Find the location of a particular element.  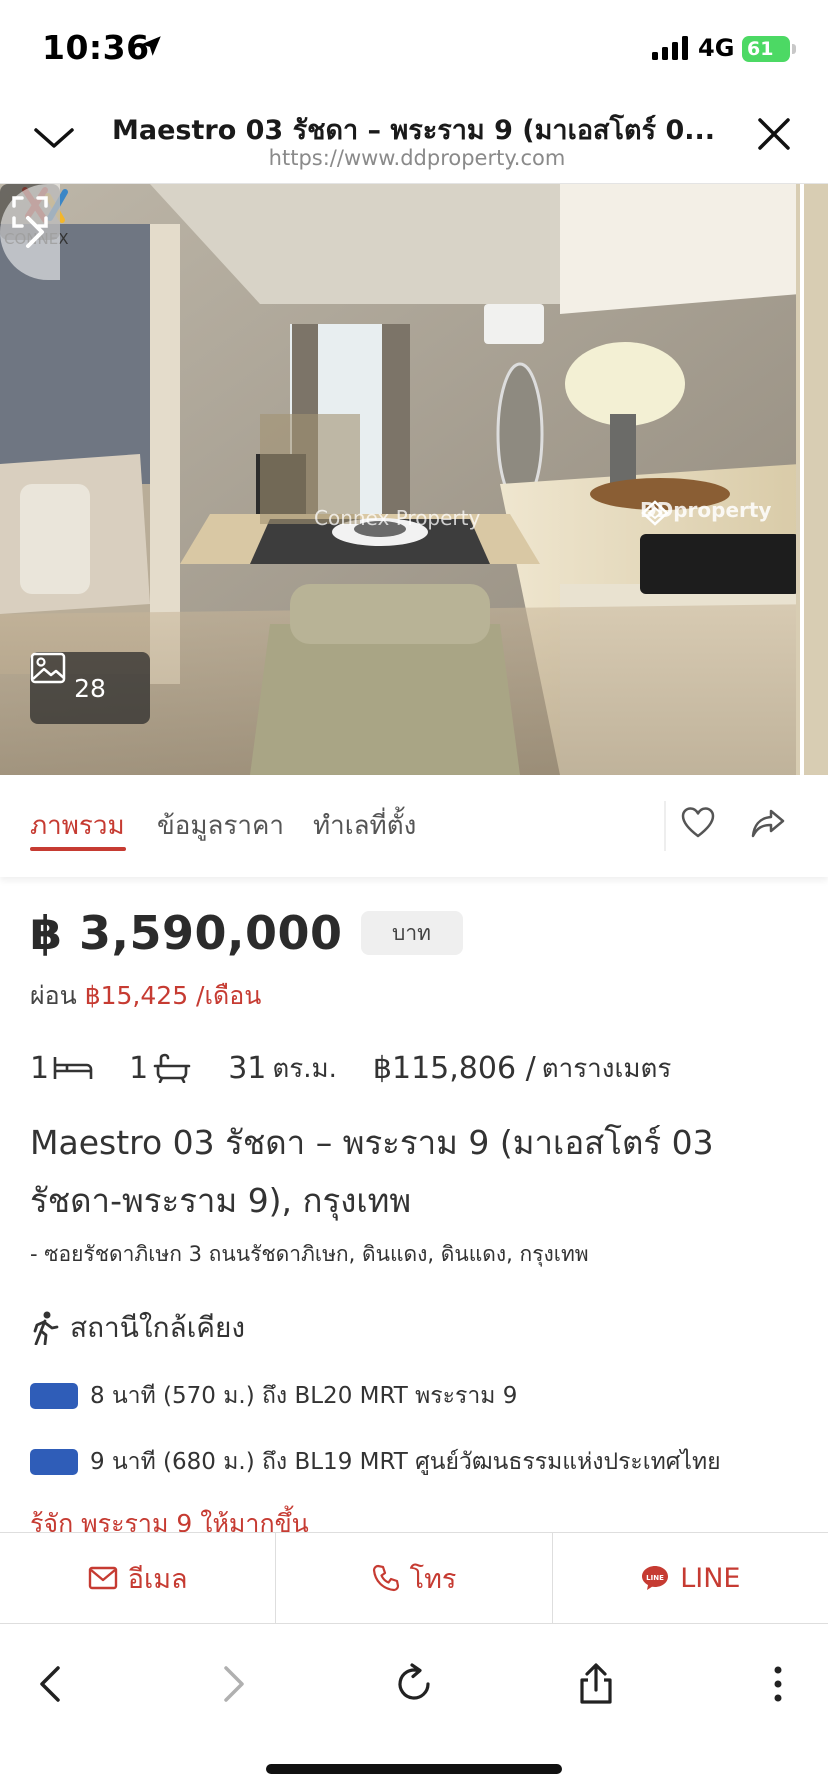

nearby-stations-heading: สถานีใกล้เคียง is located at coordinates (137, 1328).